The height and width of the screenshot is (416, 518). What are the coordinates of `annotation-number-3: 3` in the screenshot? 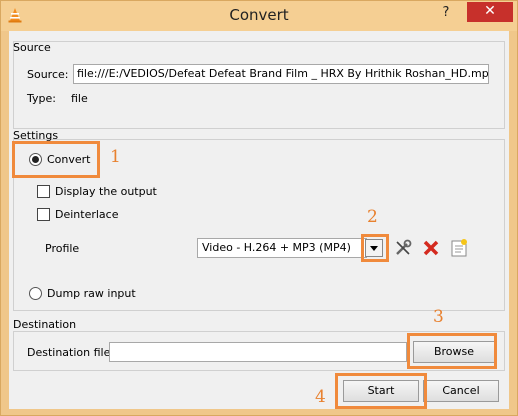 It's located at (438, 317).